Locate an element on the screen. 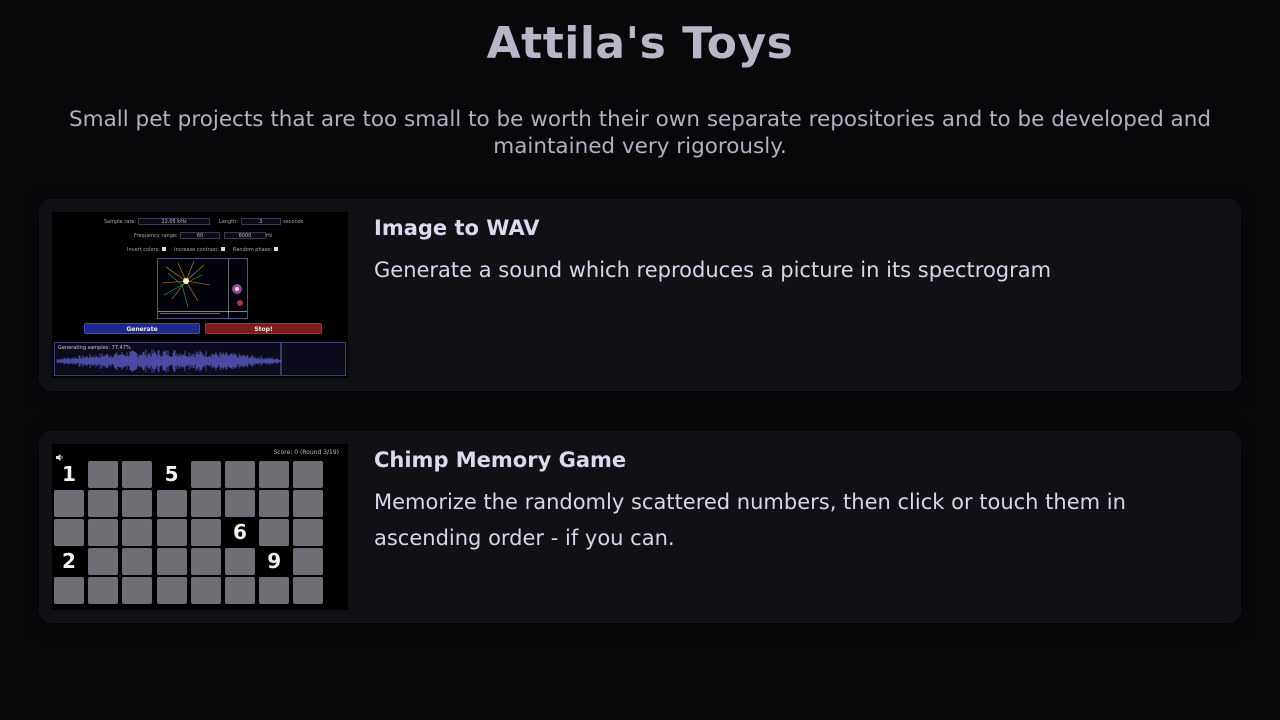 Image resolution: width=1280 pixels, height=720 pixels. generation-status: Generating samples: 77.47% is located at coordinates (94, 348).